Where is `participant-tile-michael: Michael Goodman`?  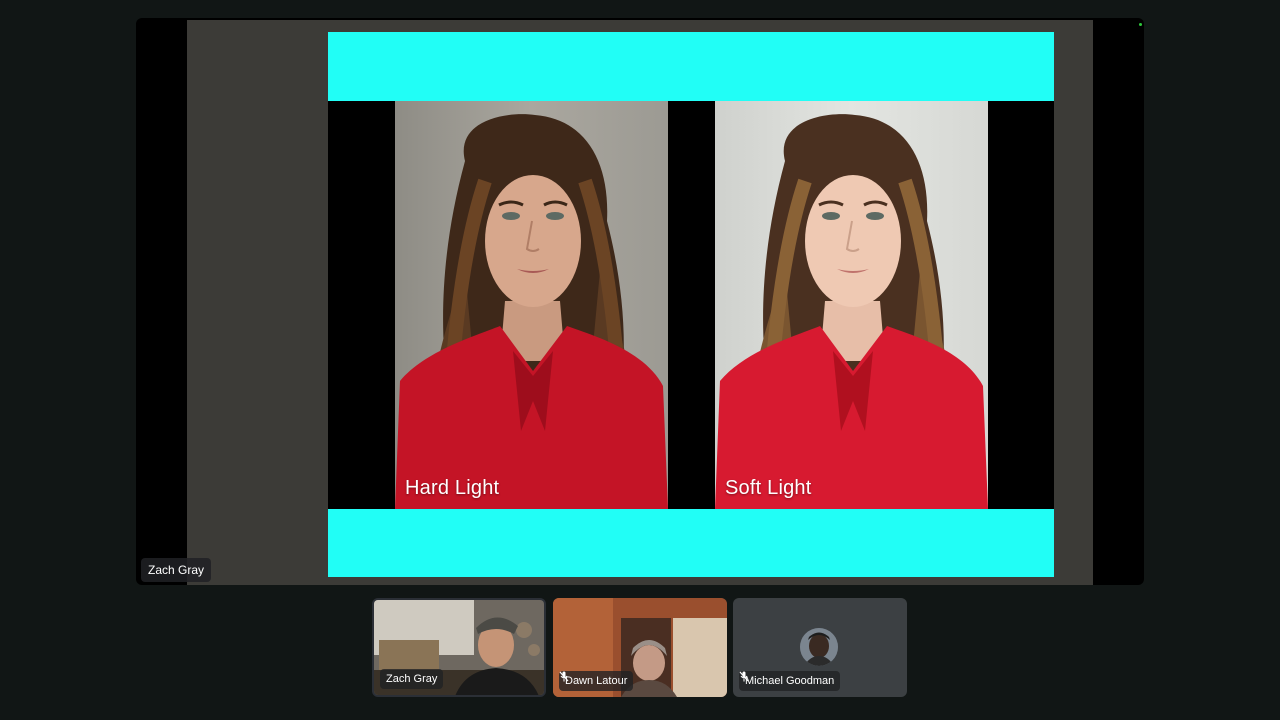 participant-tile-michael: Michael Goodman is located at coordinates (820, 647).